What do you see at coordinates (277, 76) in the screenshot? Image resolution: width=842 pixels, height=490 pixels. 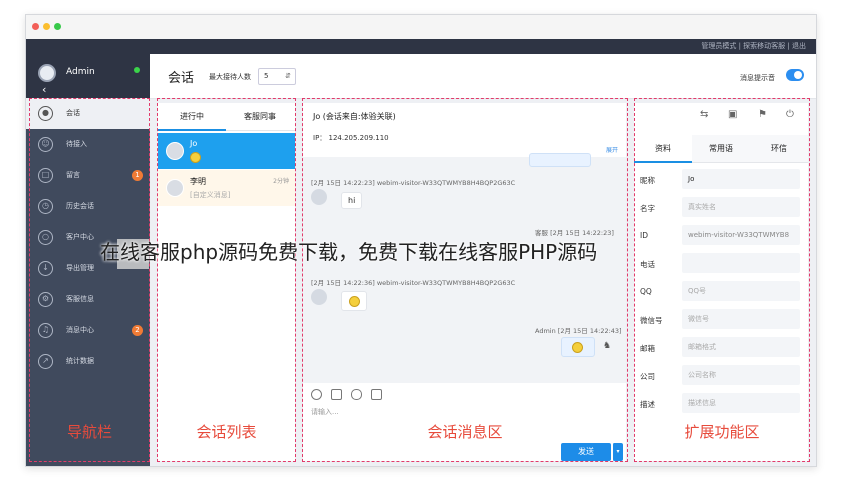 I see `max-reception-stepper: 5 ⇵` at bounding box center [277, 76].